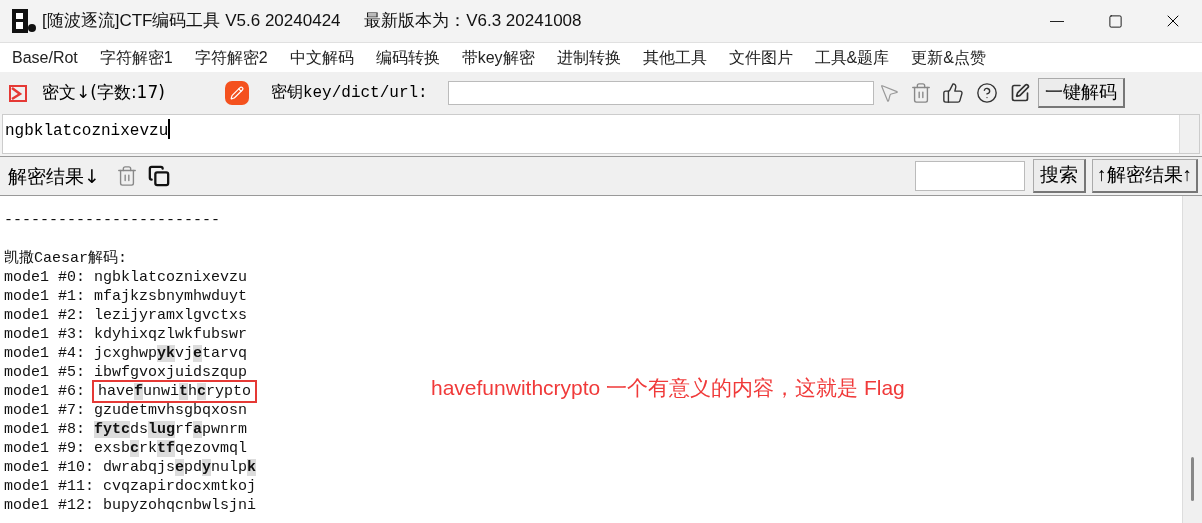  What do you see at coordinates (126, 353) in the screenshot?
I see `result-line: mode1 #4: jcxghwpykvjetarvq` at bounding box center [126, 353].